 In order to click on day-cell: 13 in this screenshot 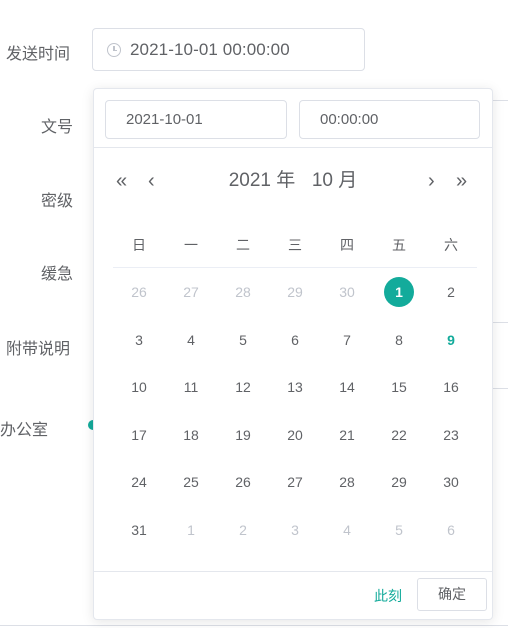, I will do `click(295, 387)`.